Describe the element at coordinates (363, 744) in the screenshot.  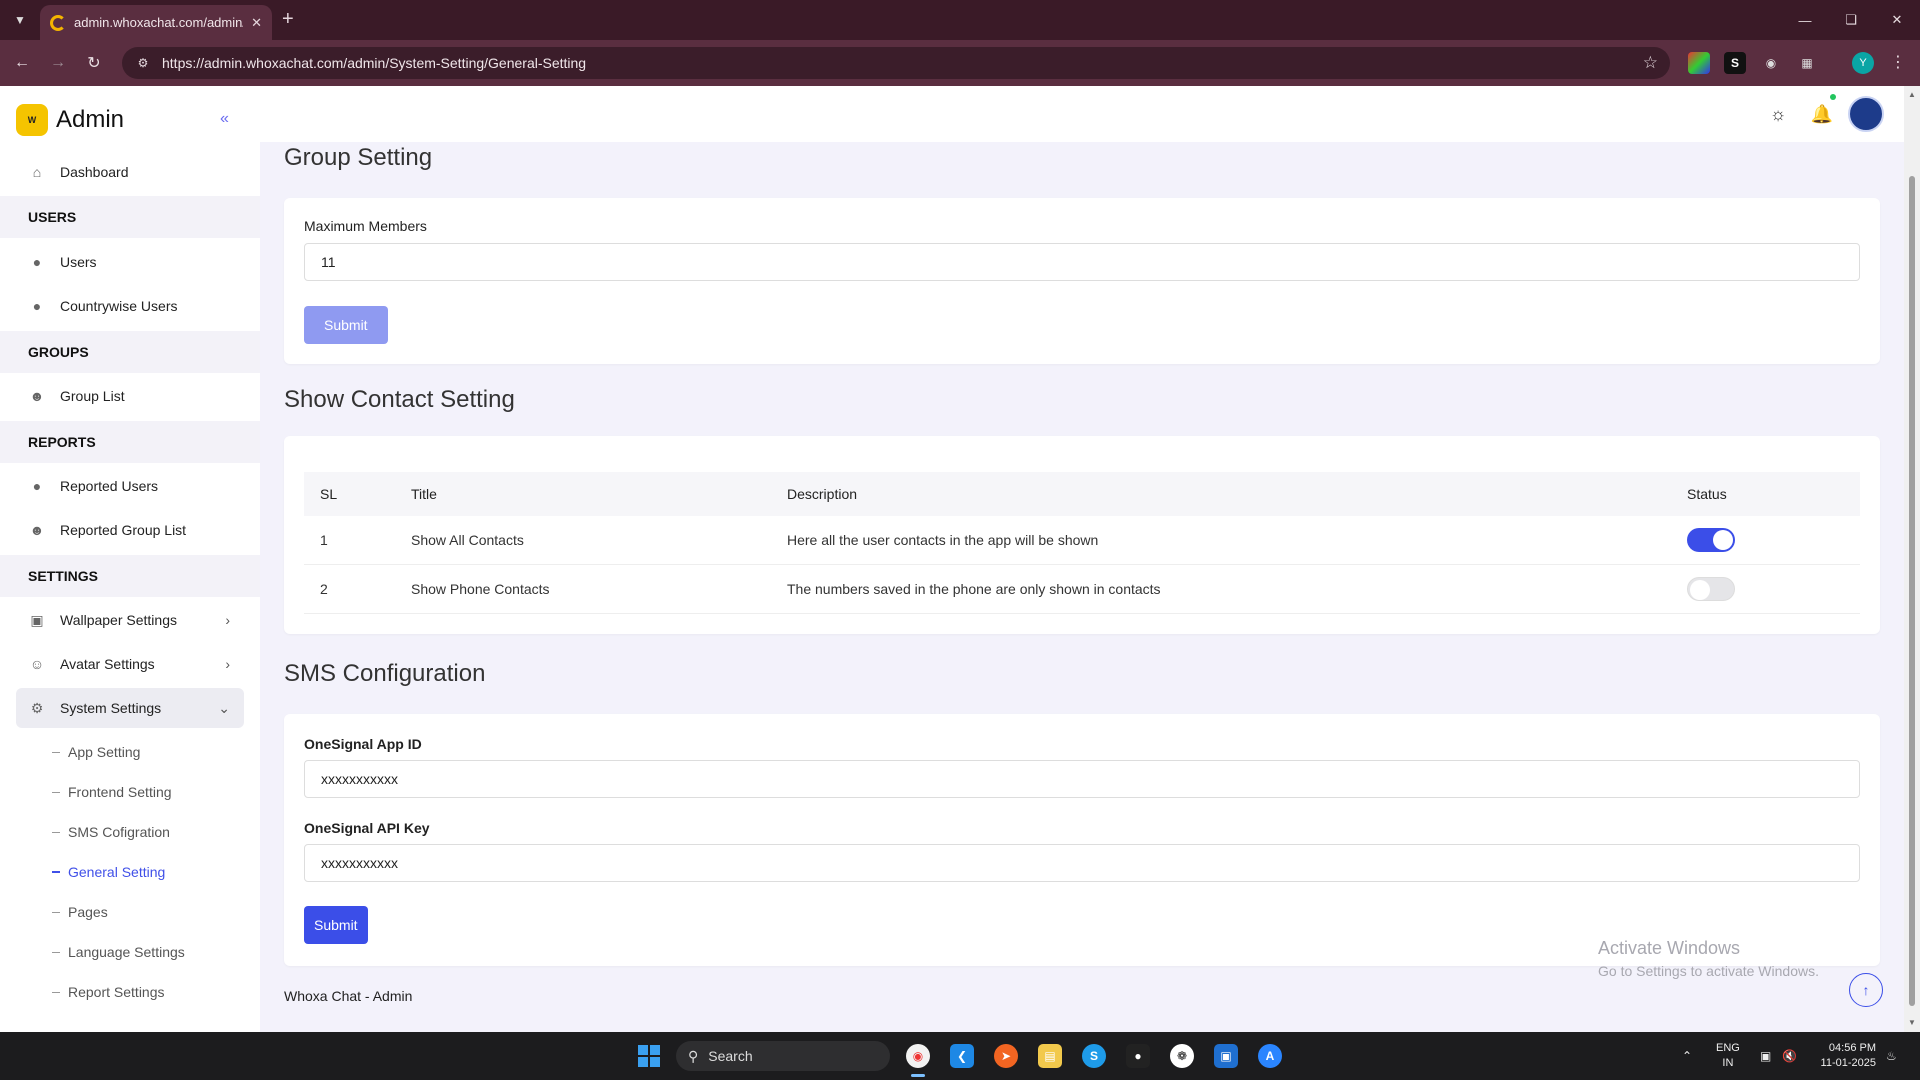
I see `onesignal-app-id-label: OneSignal App ID` at that location.